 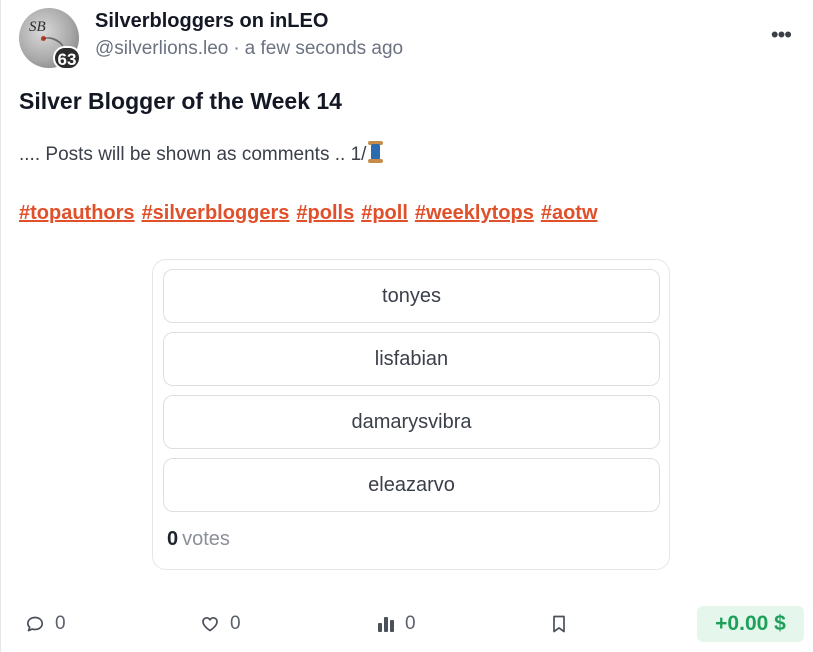 What do you see at coordinates (180, 101) in the screenshot?
I see `post-title: Silver Blogger of the Week 14` at bounding box center [180, 101].